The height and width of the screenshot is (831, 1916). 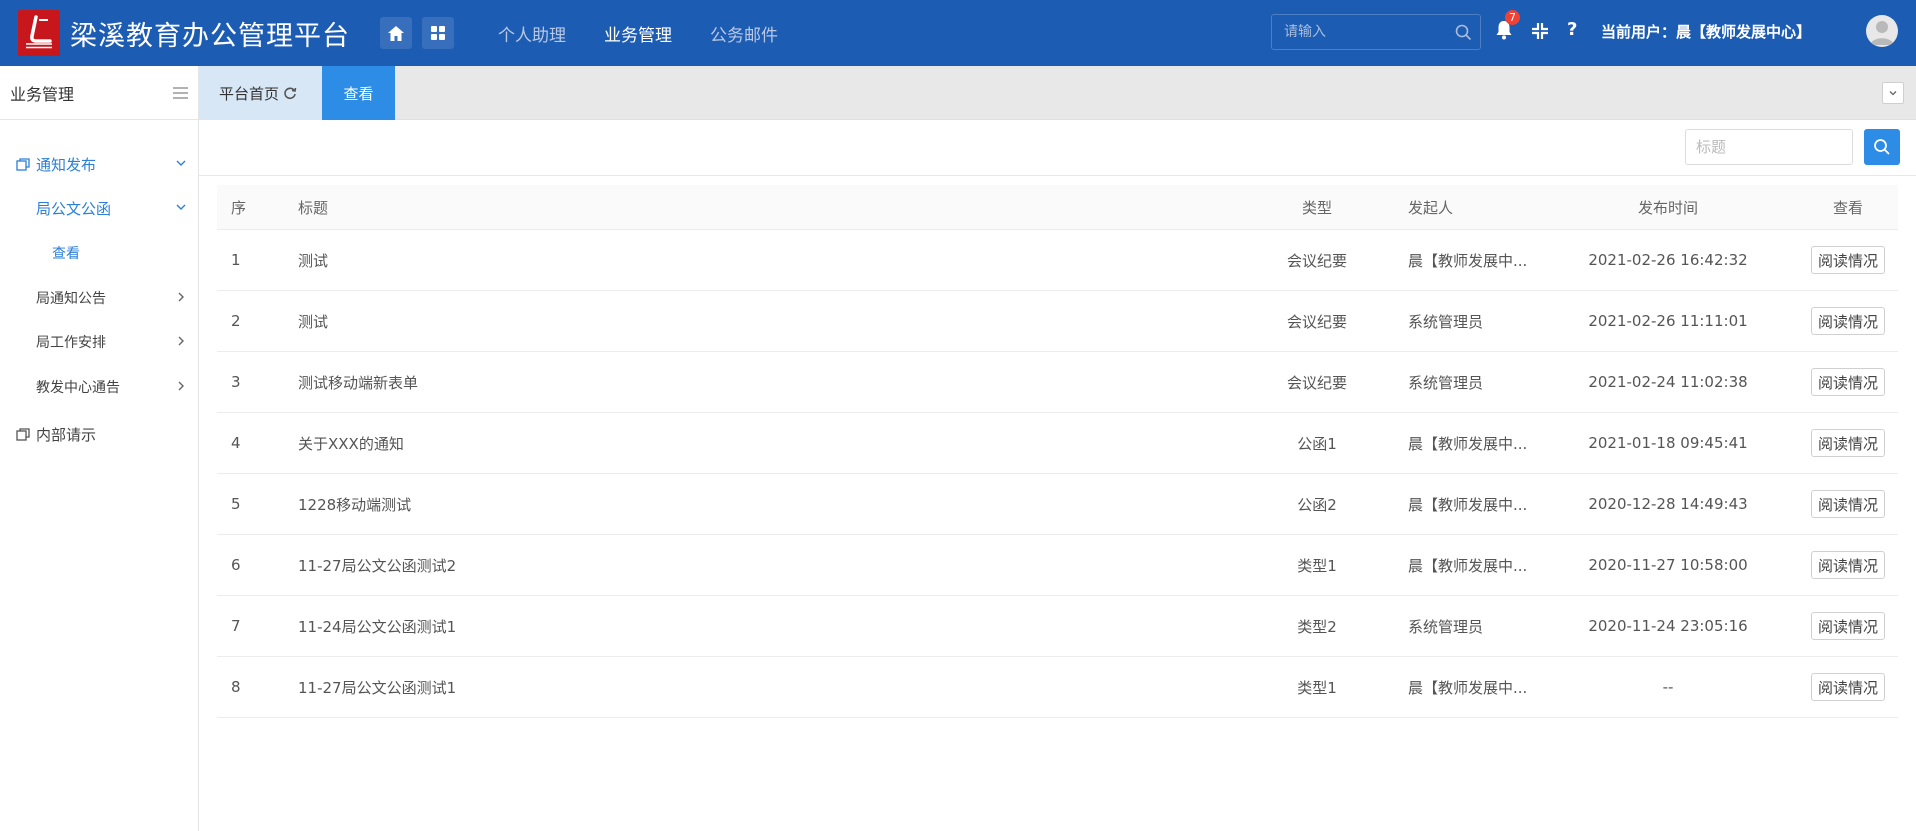 I want to click on filter-bar, so click(x=1057, y=148).